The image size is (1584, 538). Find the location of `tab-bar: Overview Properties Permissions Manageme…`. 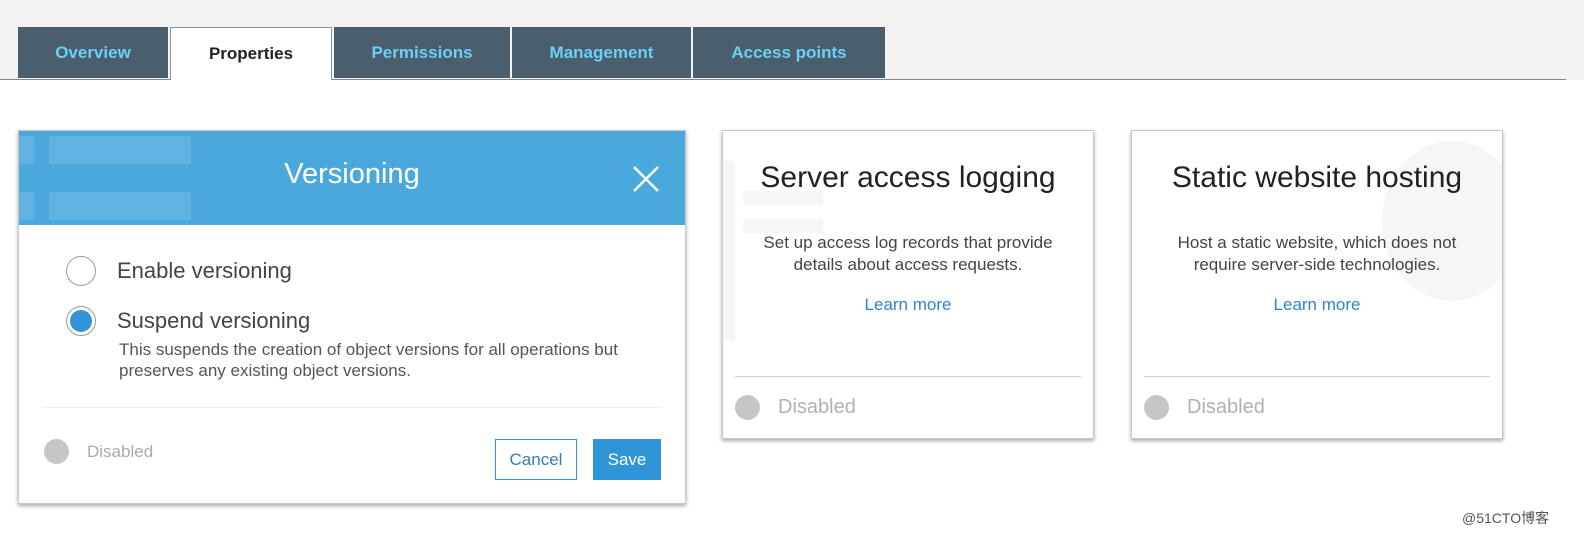

tab-bar: Overview Properties Permissions Manageme… is located at coordinates (452, 53).